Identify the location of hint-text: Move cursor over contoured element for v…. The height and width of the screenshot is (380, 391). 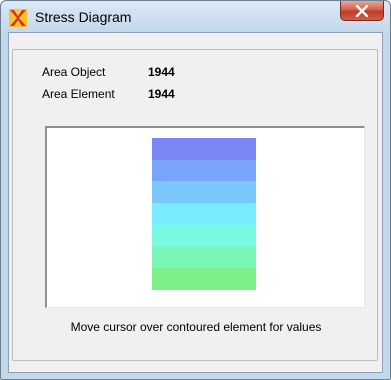
(196, 327).